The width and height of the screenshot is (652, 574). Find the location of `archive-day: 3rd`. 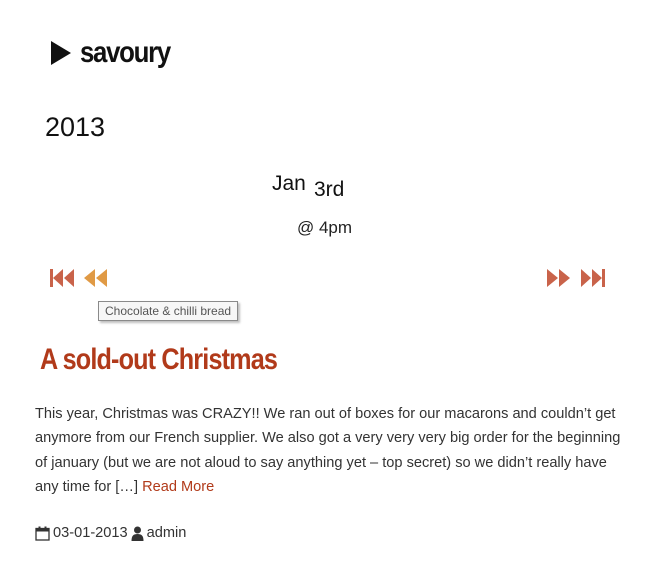

archive-day: 3rd is located at coordinates (329, 189).